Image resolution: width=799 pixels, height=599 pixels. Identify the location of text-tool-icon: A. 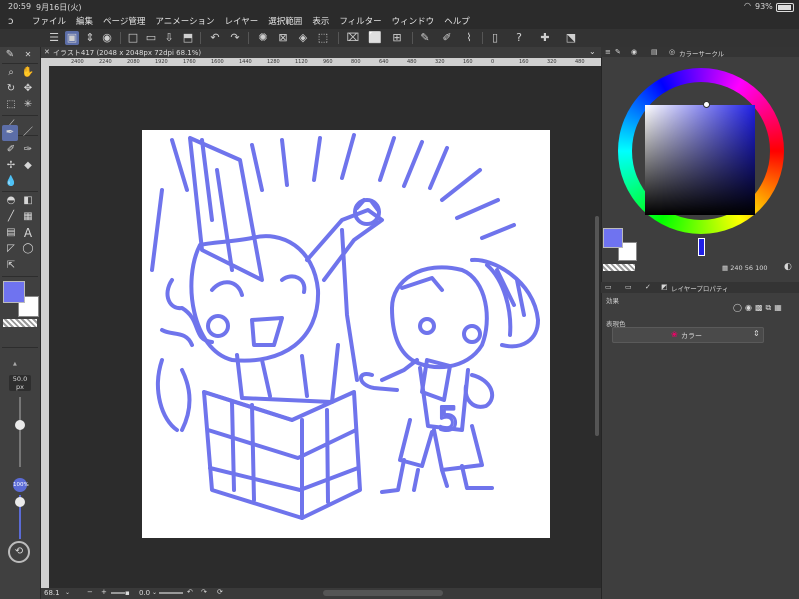
(28, 233).